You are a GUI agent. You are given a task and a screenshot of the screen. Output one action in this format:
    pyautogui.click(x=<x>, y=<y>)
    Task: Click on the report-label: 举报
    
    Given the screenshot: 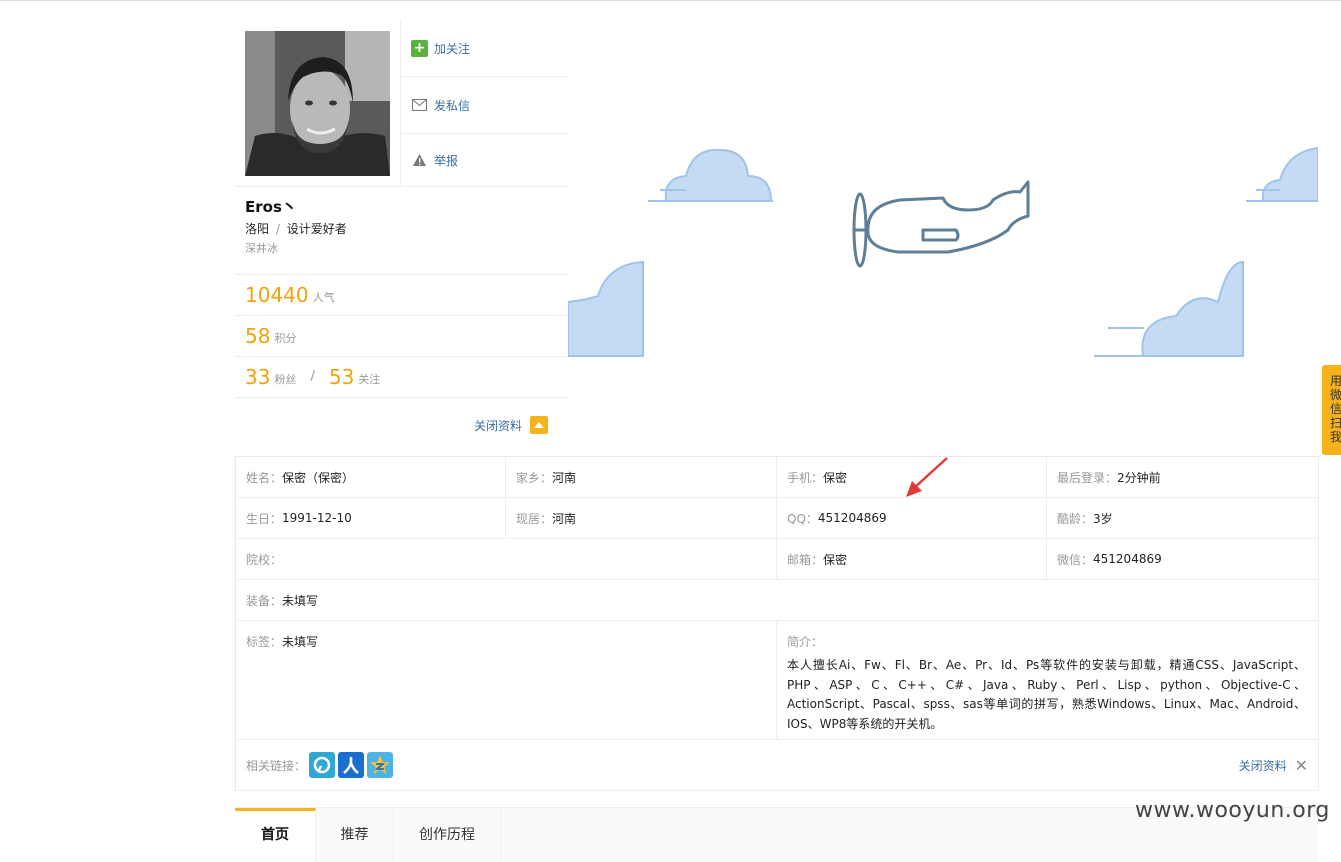 What is the action you would take?
    pyautogui.click(x=446, y=160)
    